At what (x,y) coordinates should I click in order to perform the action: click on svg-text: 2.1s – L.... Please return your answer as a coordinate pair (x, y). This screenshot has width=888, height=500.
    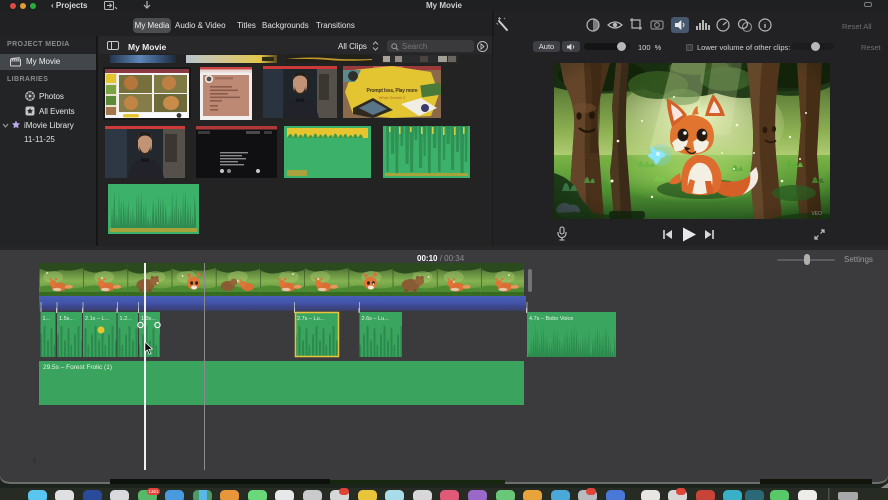
    Looking at the image, I should click on (97, 319).